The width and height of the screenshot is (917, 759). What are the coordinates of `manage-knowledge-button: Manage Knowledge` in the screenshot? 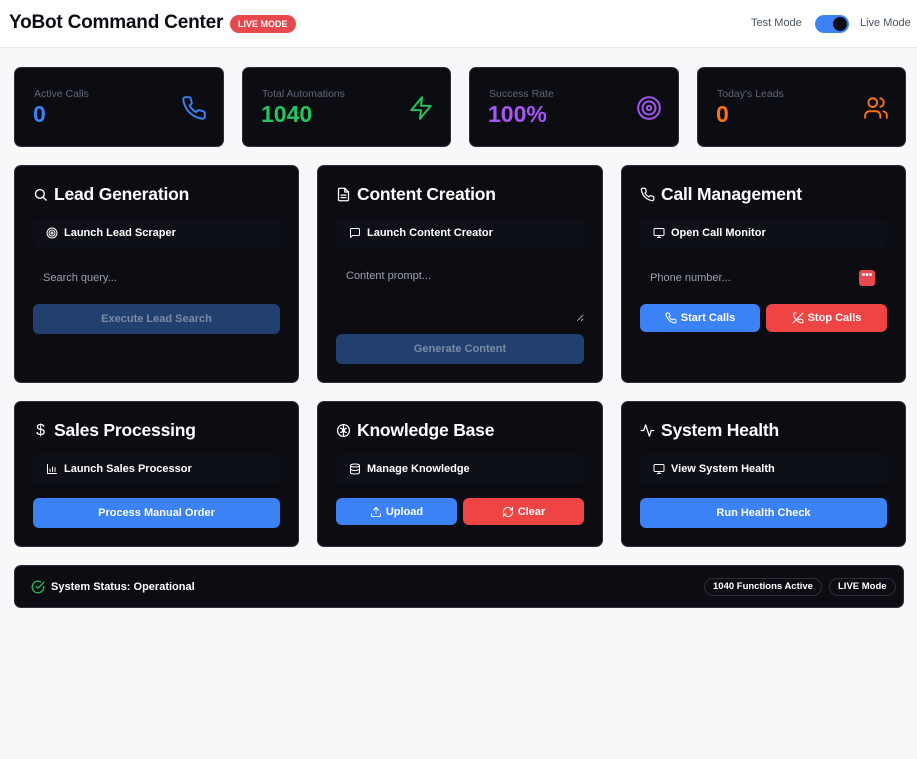 It's located at (460, 469).